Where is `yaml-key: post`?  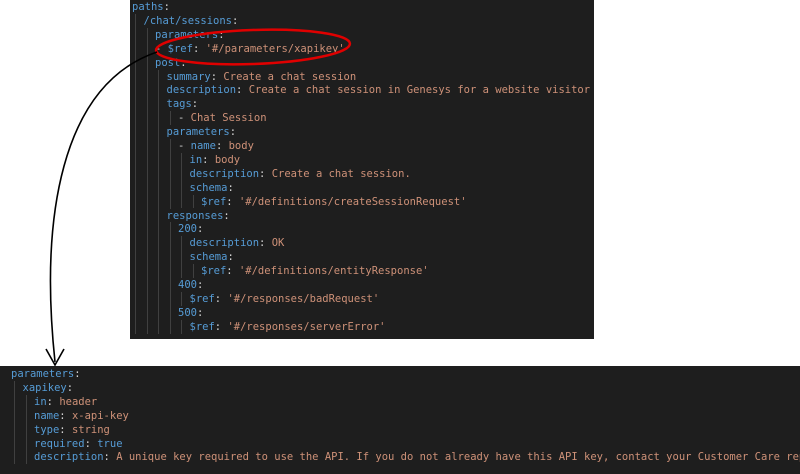 yaml-key: post is located at coordinates (168, 62).